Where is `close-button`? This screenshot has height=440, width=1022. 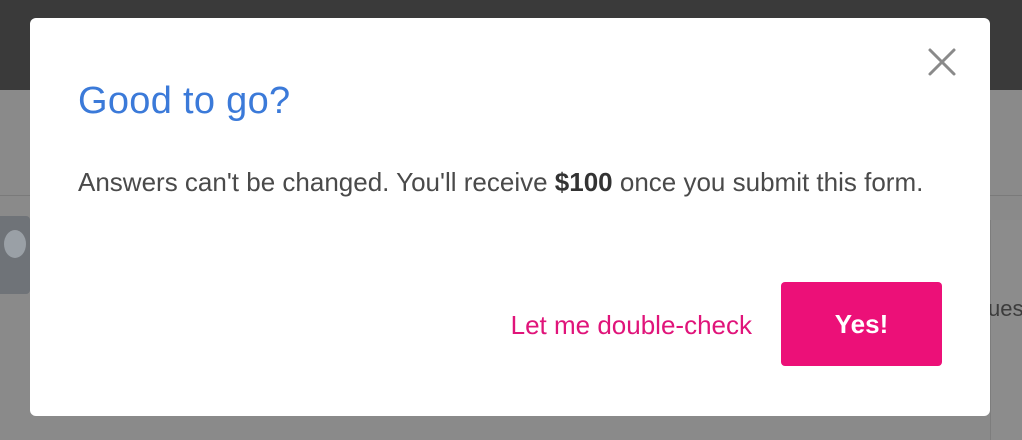 close-button is located at coordinates (942, 62).